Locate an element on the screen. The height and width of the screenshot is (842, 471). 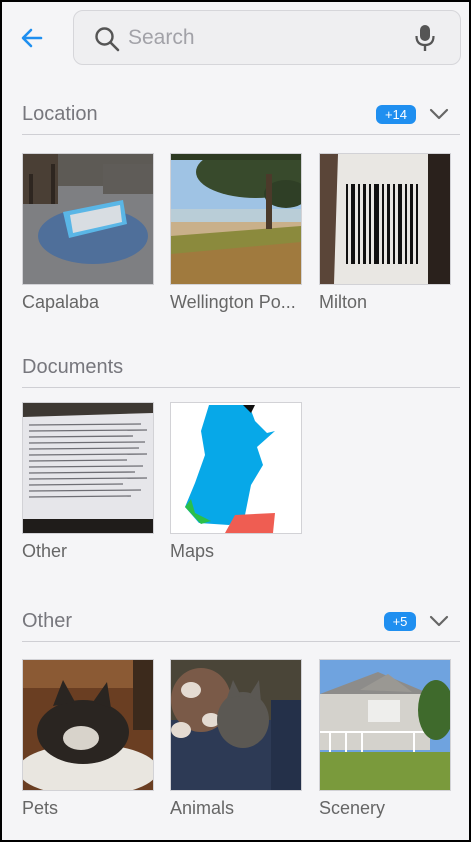
album-label: Capalaba is located at coordinates (61, 302).